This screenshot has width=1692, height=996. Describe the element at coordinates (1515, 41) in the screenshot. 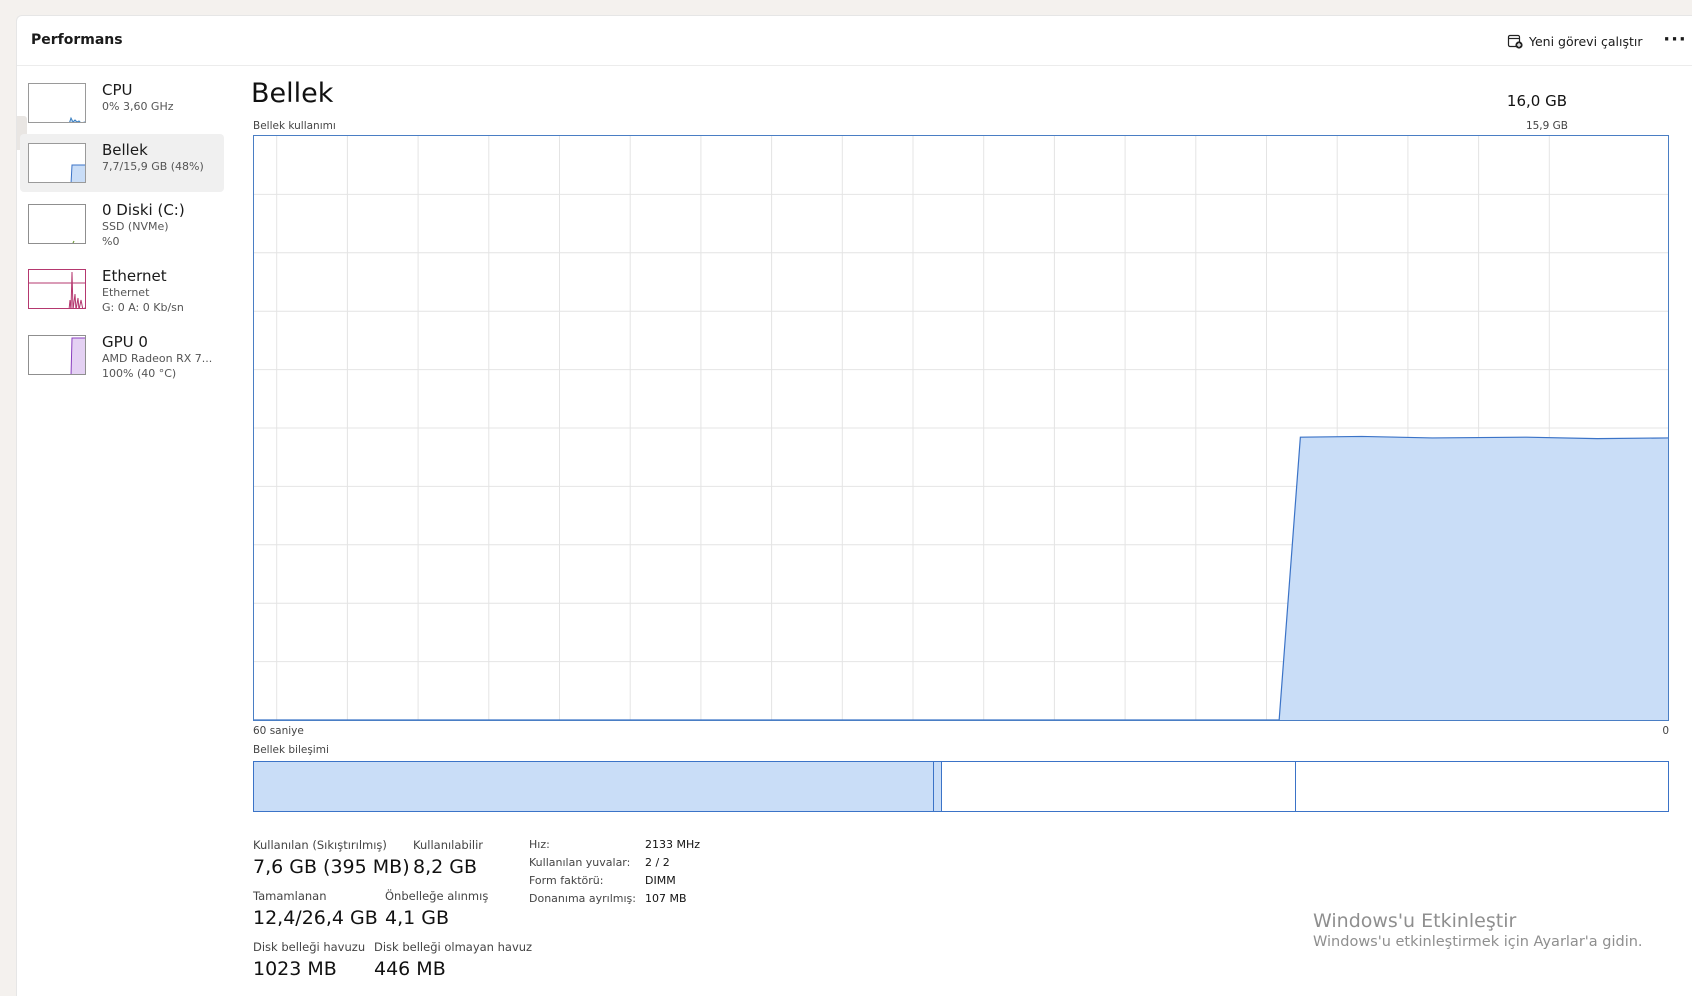

I see `run-task-icon` at that location.